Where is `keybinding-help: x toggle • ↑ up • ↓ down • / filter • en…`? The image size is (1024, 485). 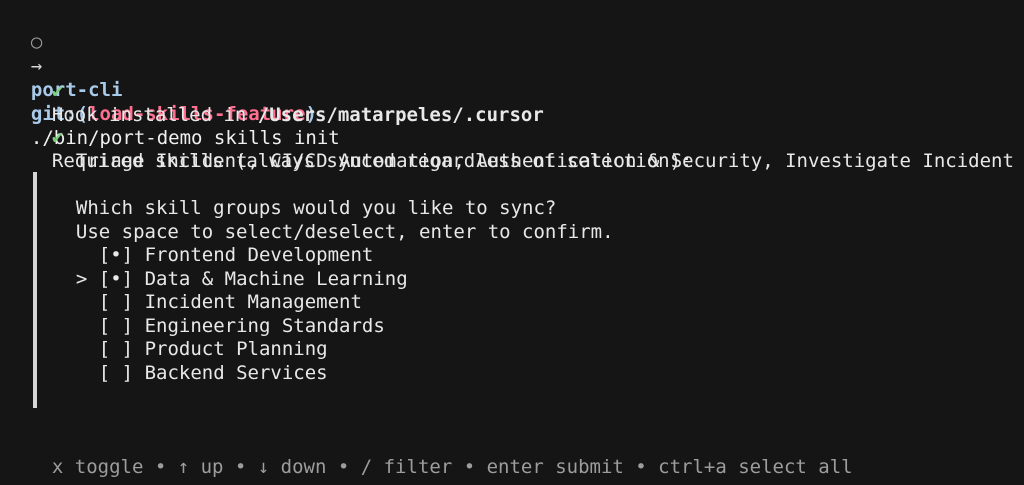 keybinding-help: x toggle • ↑ up • ↓ down • / filter • en… is located at coordinates (441, 454).